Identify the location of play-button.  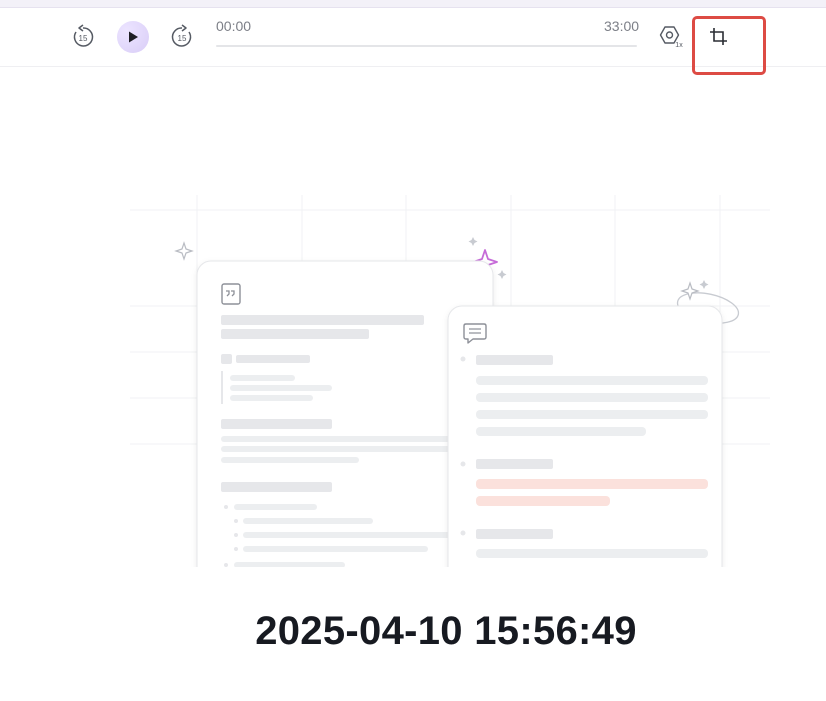
(133, 37).